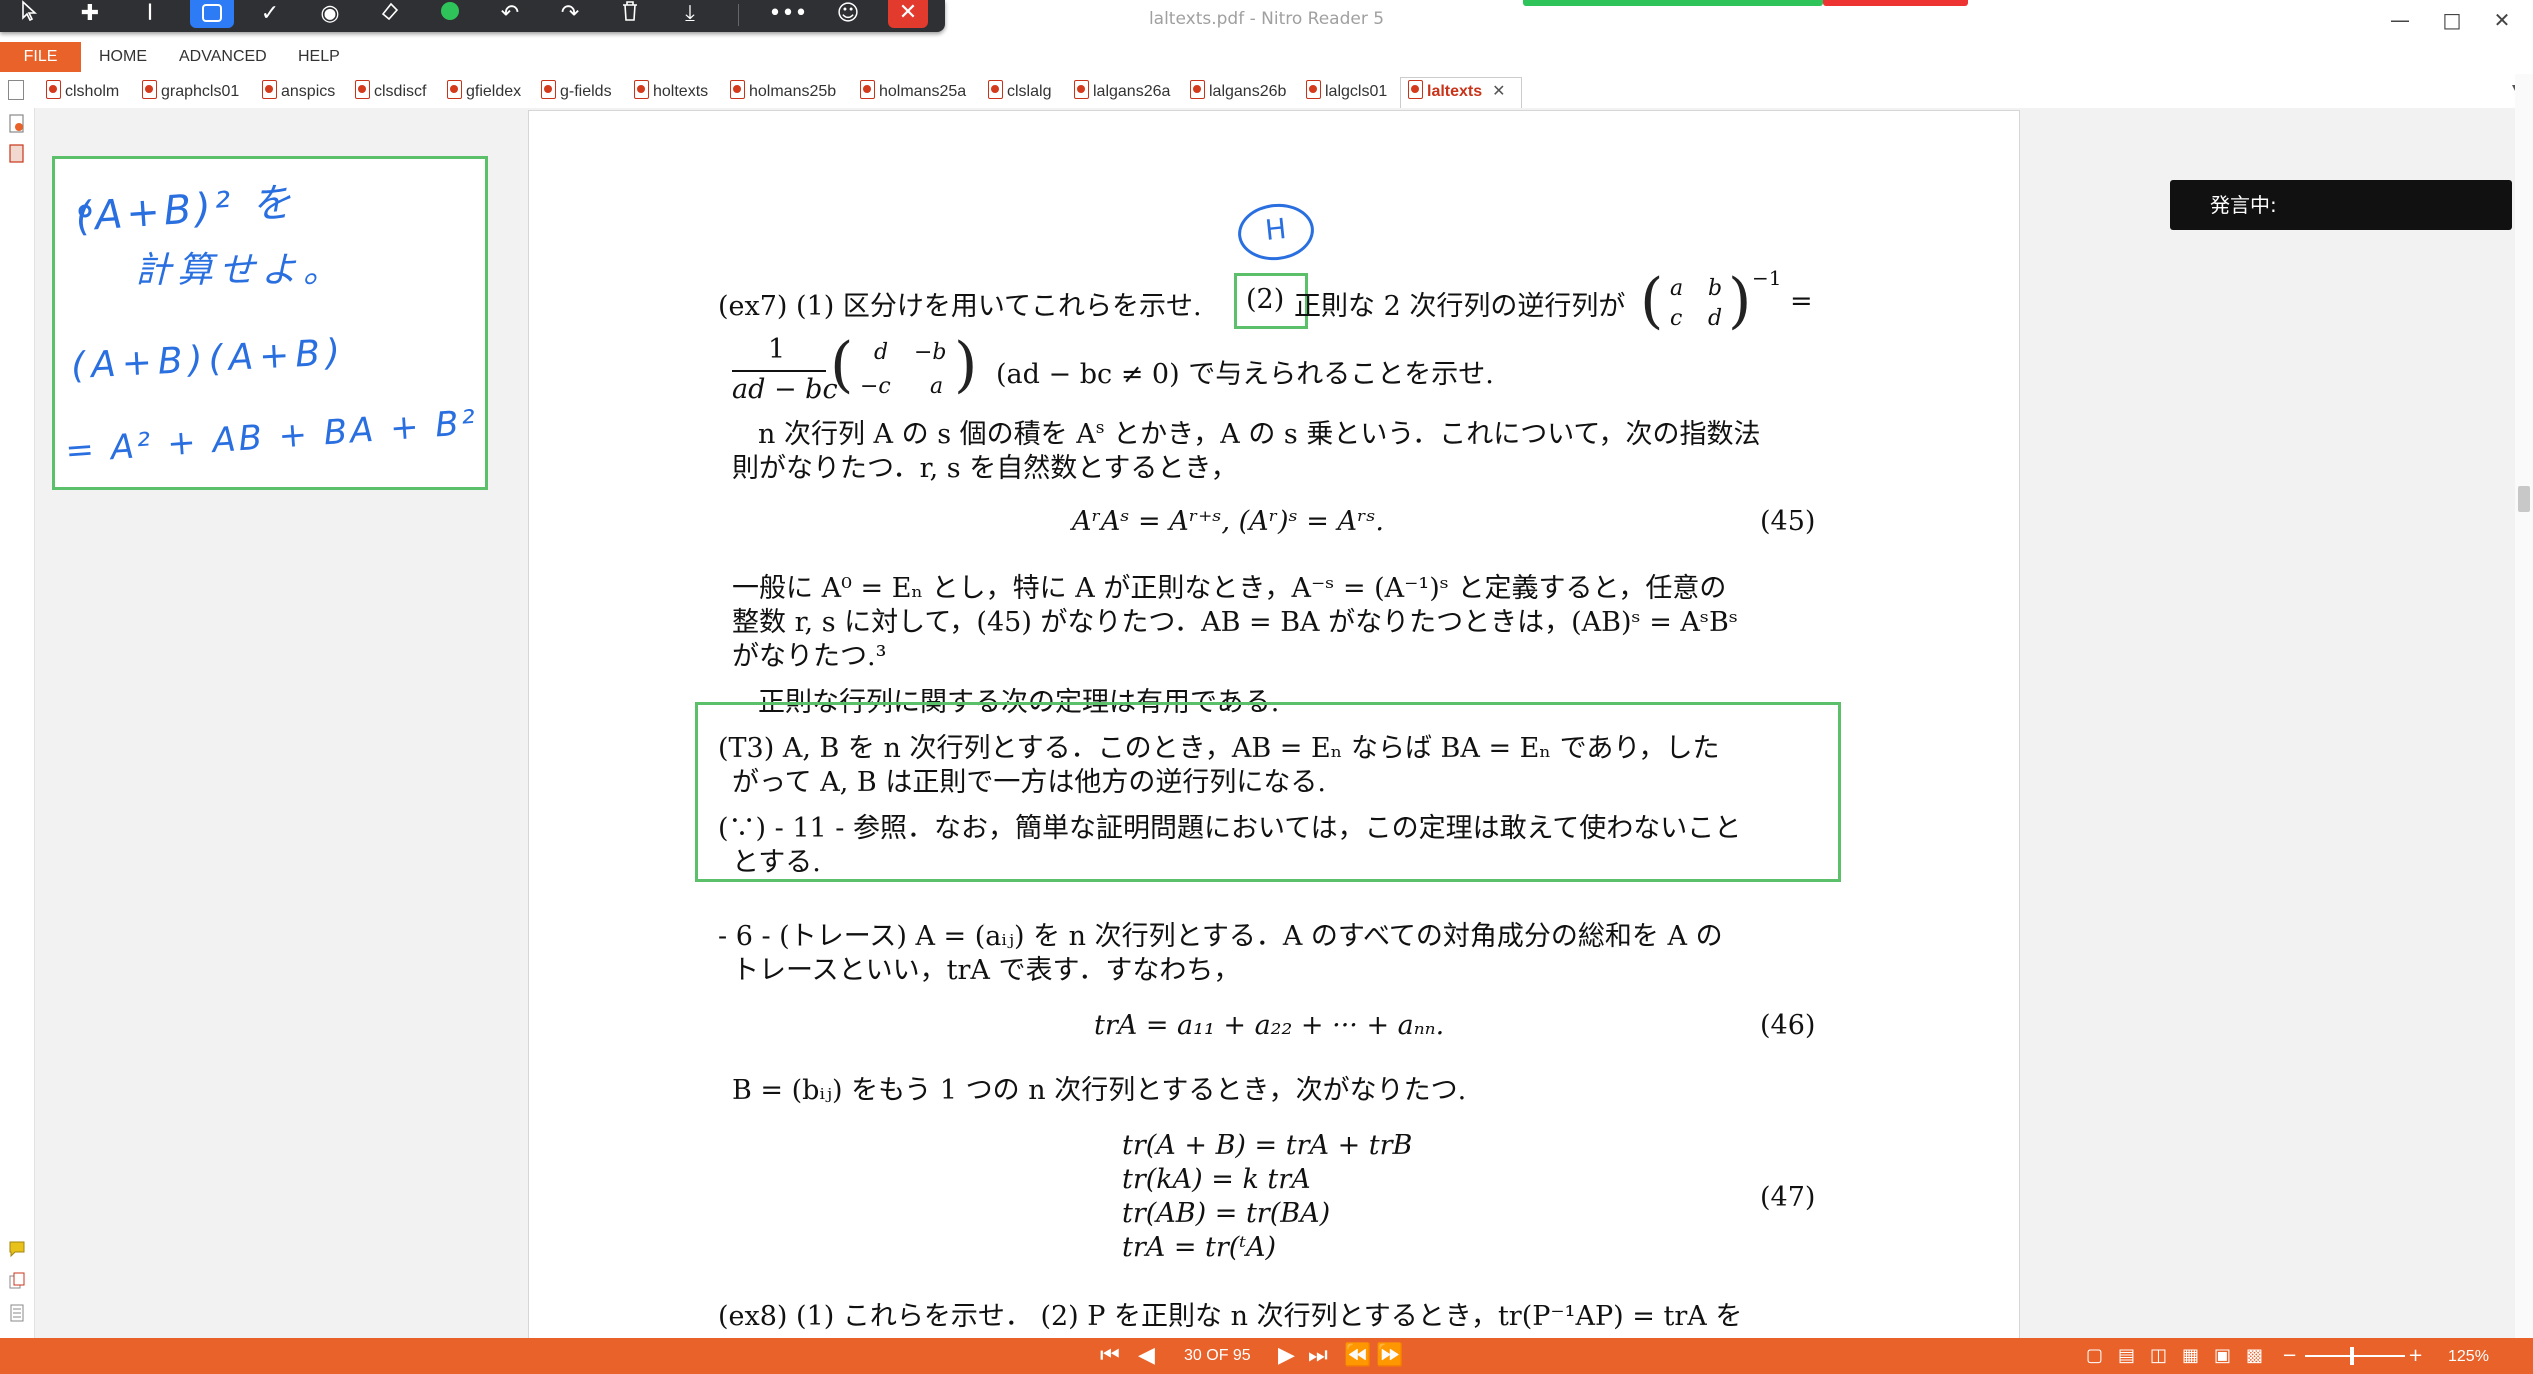  Describe the element at coordinates (1269, 1025) in the screenshot. I see `equation-46: trA = a₁₁ + a₂₂ + ··· + aₙₙ.` at that location.